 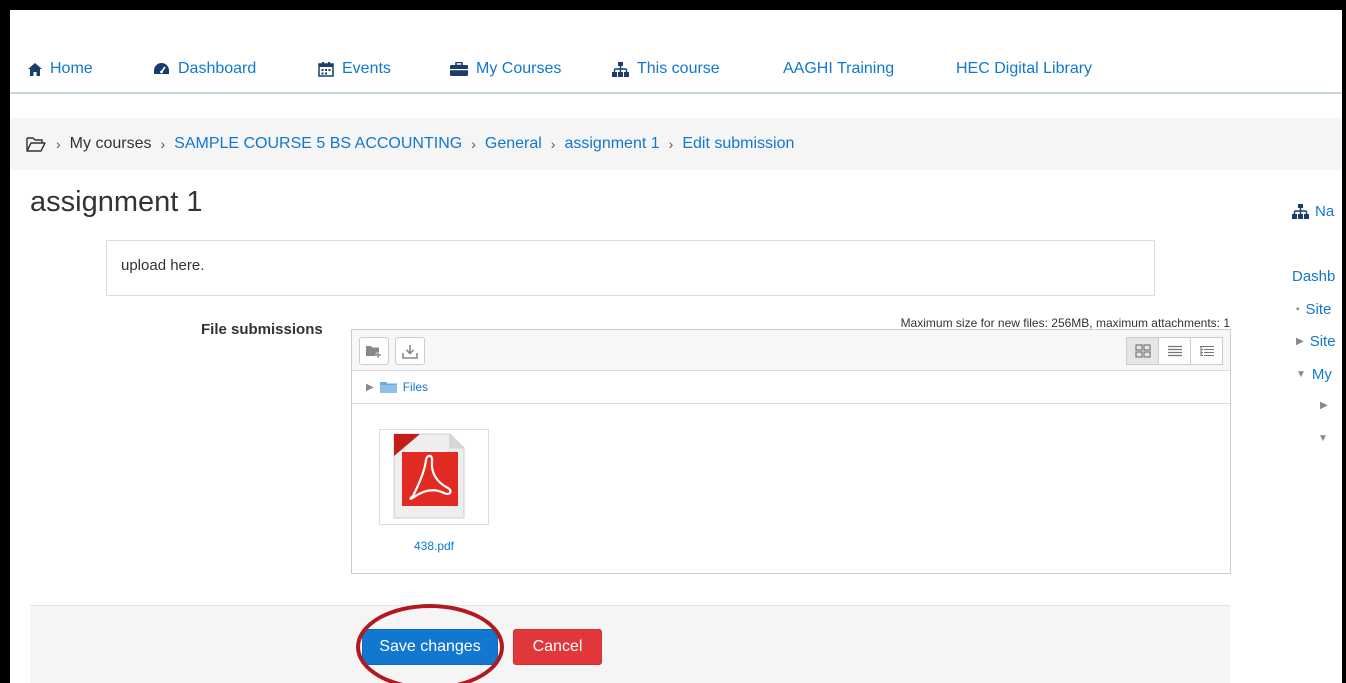 I want to click on nav-tree-item: ▶ Site, so click(x=1316, y=341).